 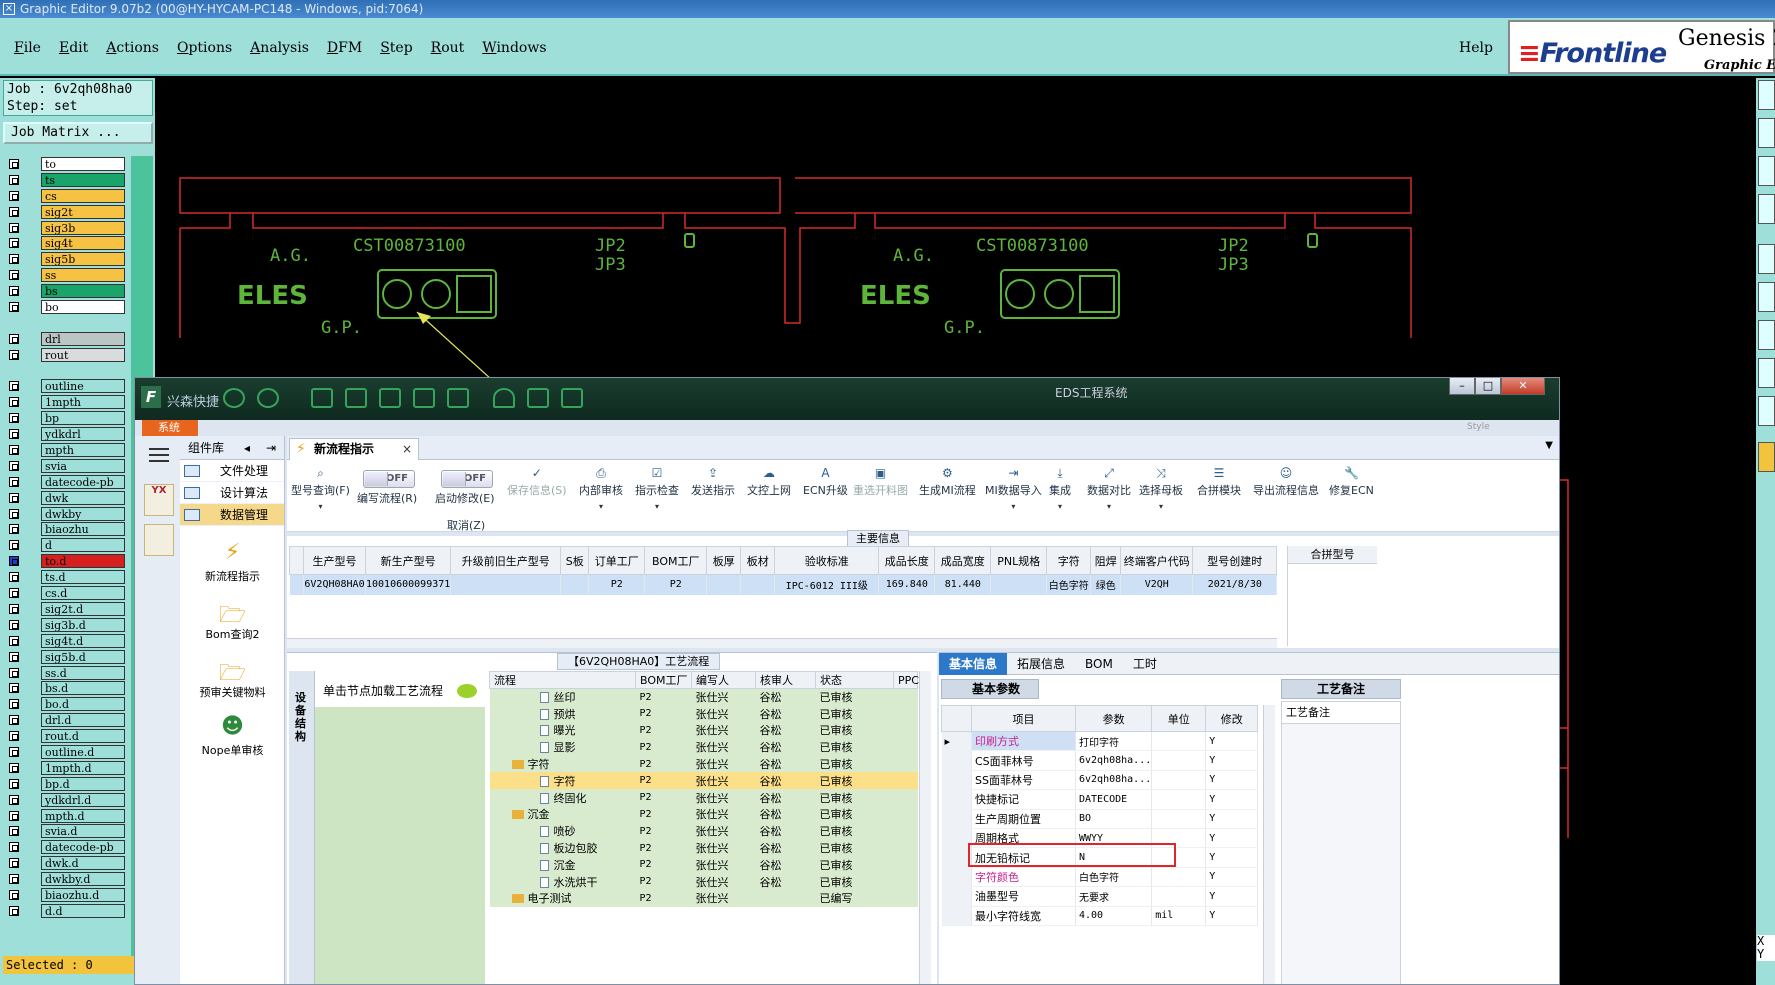 I want to click on layer-row: bp, so click(x=65, y=418).